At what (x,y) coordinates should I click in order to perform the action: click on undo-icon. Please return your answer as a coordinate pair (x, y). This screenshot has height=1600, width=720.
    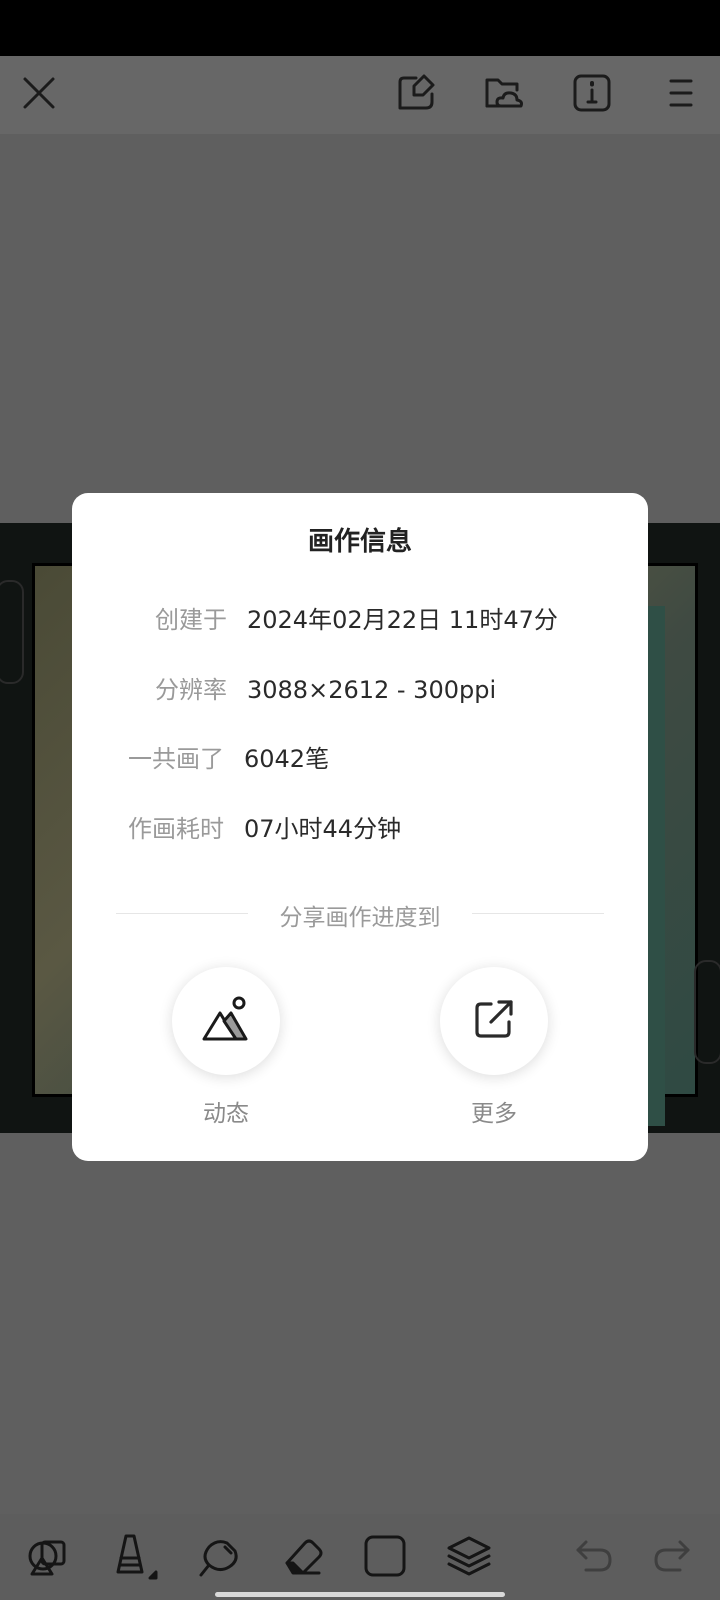
    Looking at the image, I should click on (594, 1558).